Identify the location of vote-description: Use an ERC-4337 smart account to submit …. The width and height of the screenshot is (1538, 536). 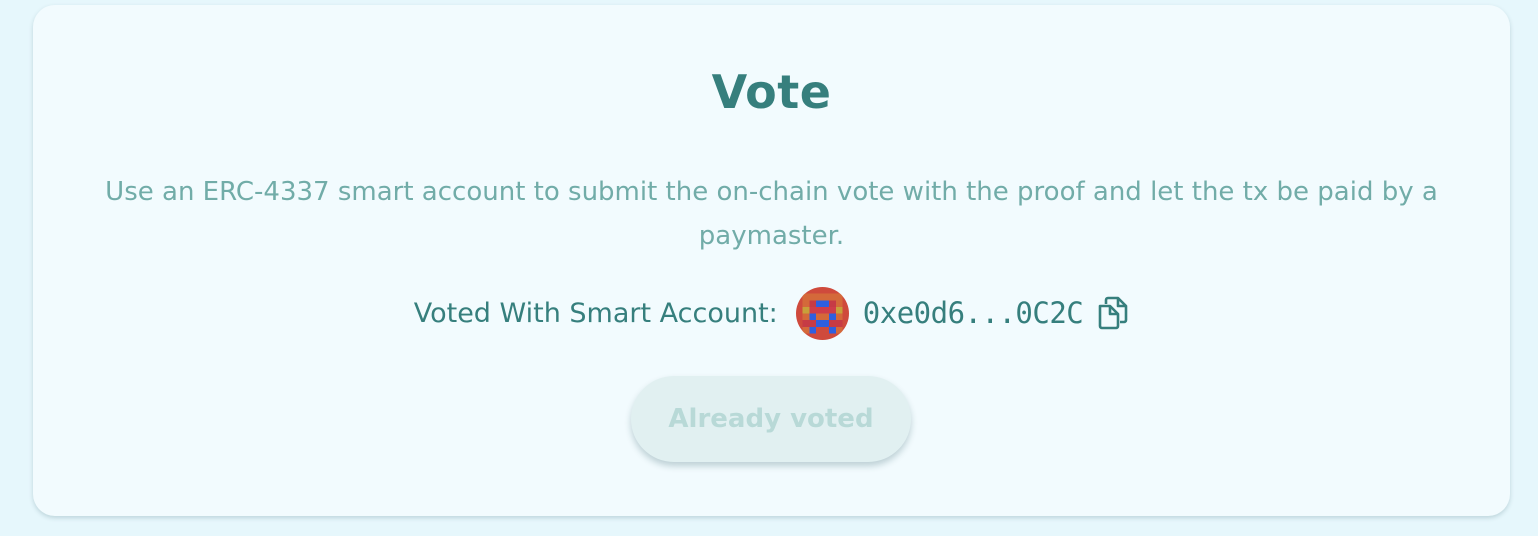
(771, 214).